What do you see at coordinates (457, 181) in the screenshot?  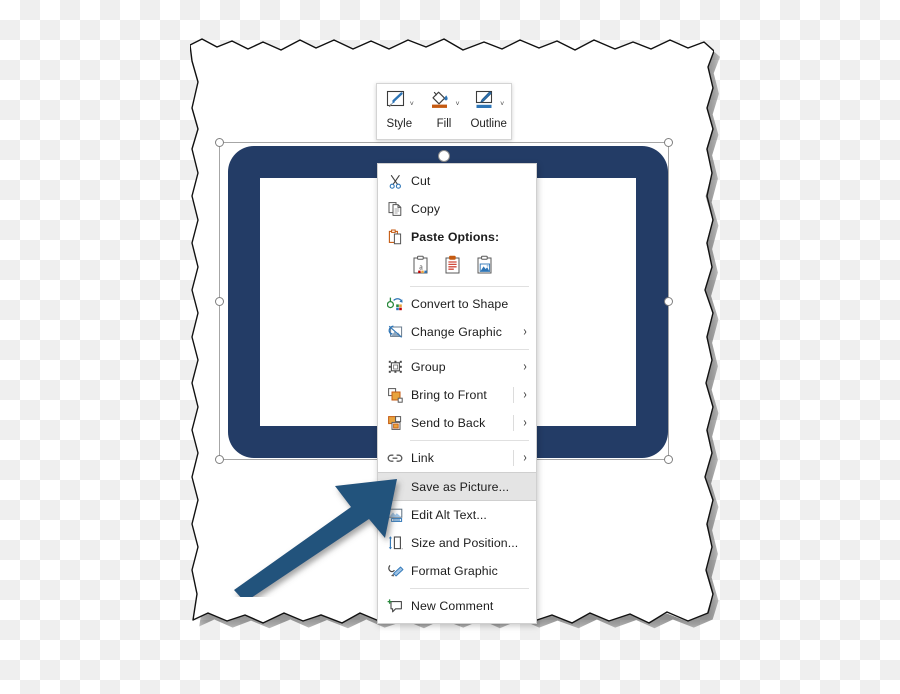 I see `context-menu-item-cut: Cut` at bounding box center [457, 181].